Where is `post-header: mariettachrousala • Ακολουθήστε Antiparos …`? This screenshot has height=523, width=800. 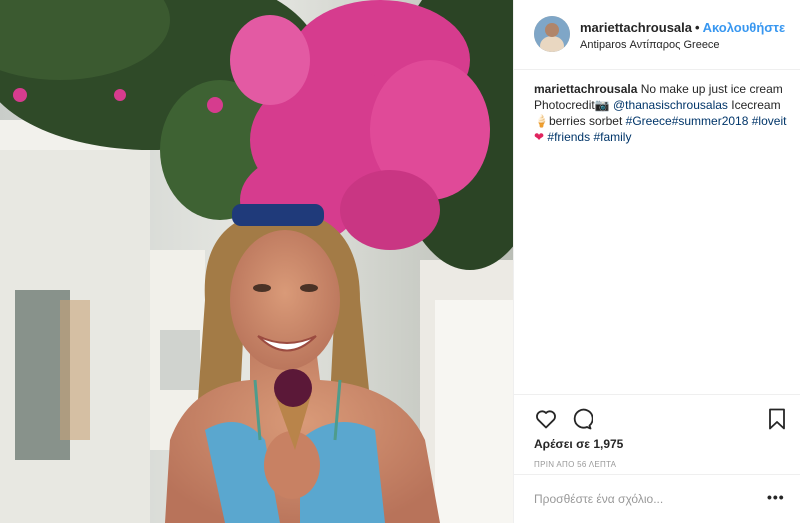 post-header: mariettachrousala • Ακολουθήστε Antiparos … is located at coordinates (657, 35).